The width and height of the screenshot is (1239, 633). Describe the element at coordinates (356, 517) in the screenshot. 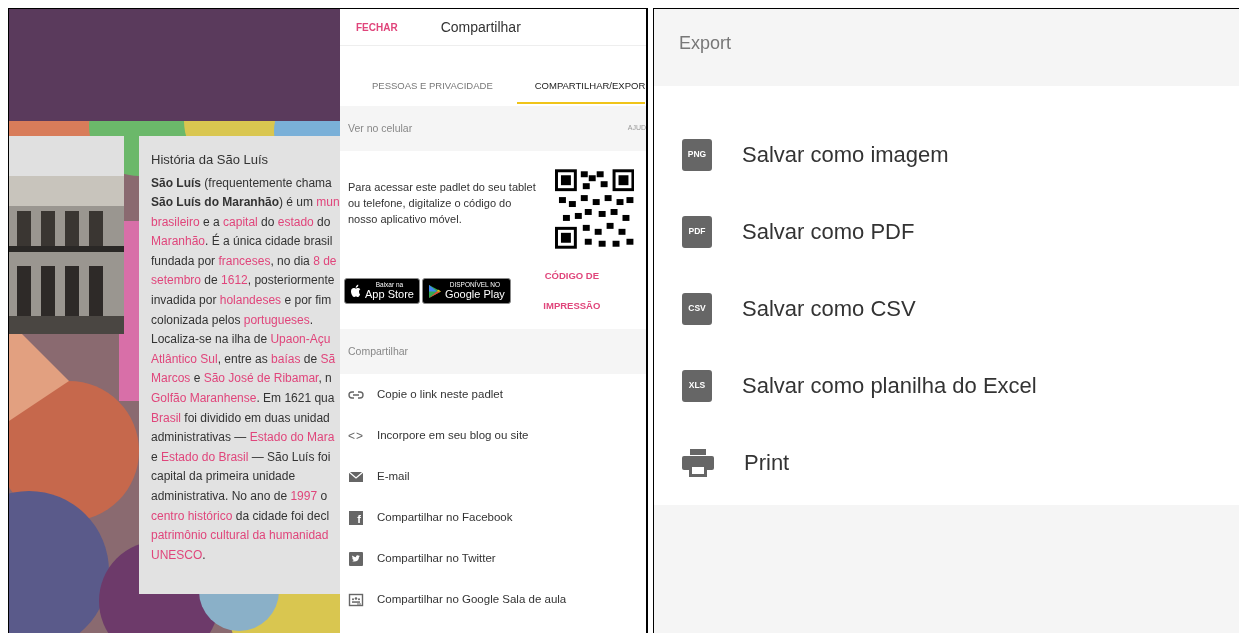

I see `facebook-icon: f` at that location.